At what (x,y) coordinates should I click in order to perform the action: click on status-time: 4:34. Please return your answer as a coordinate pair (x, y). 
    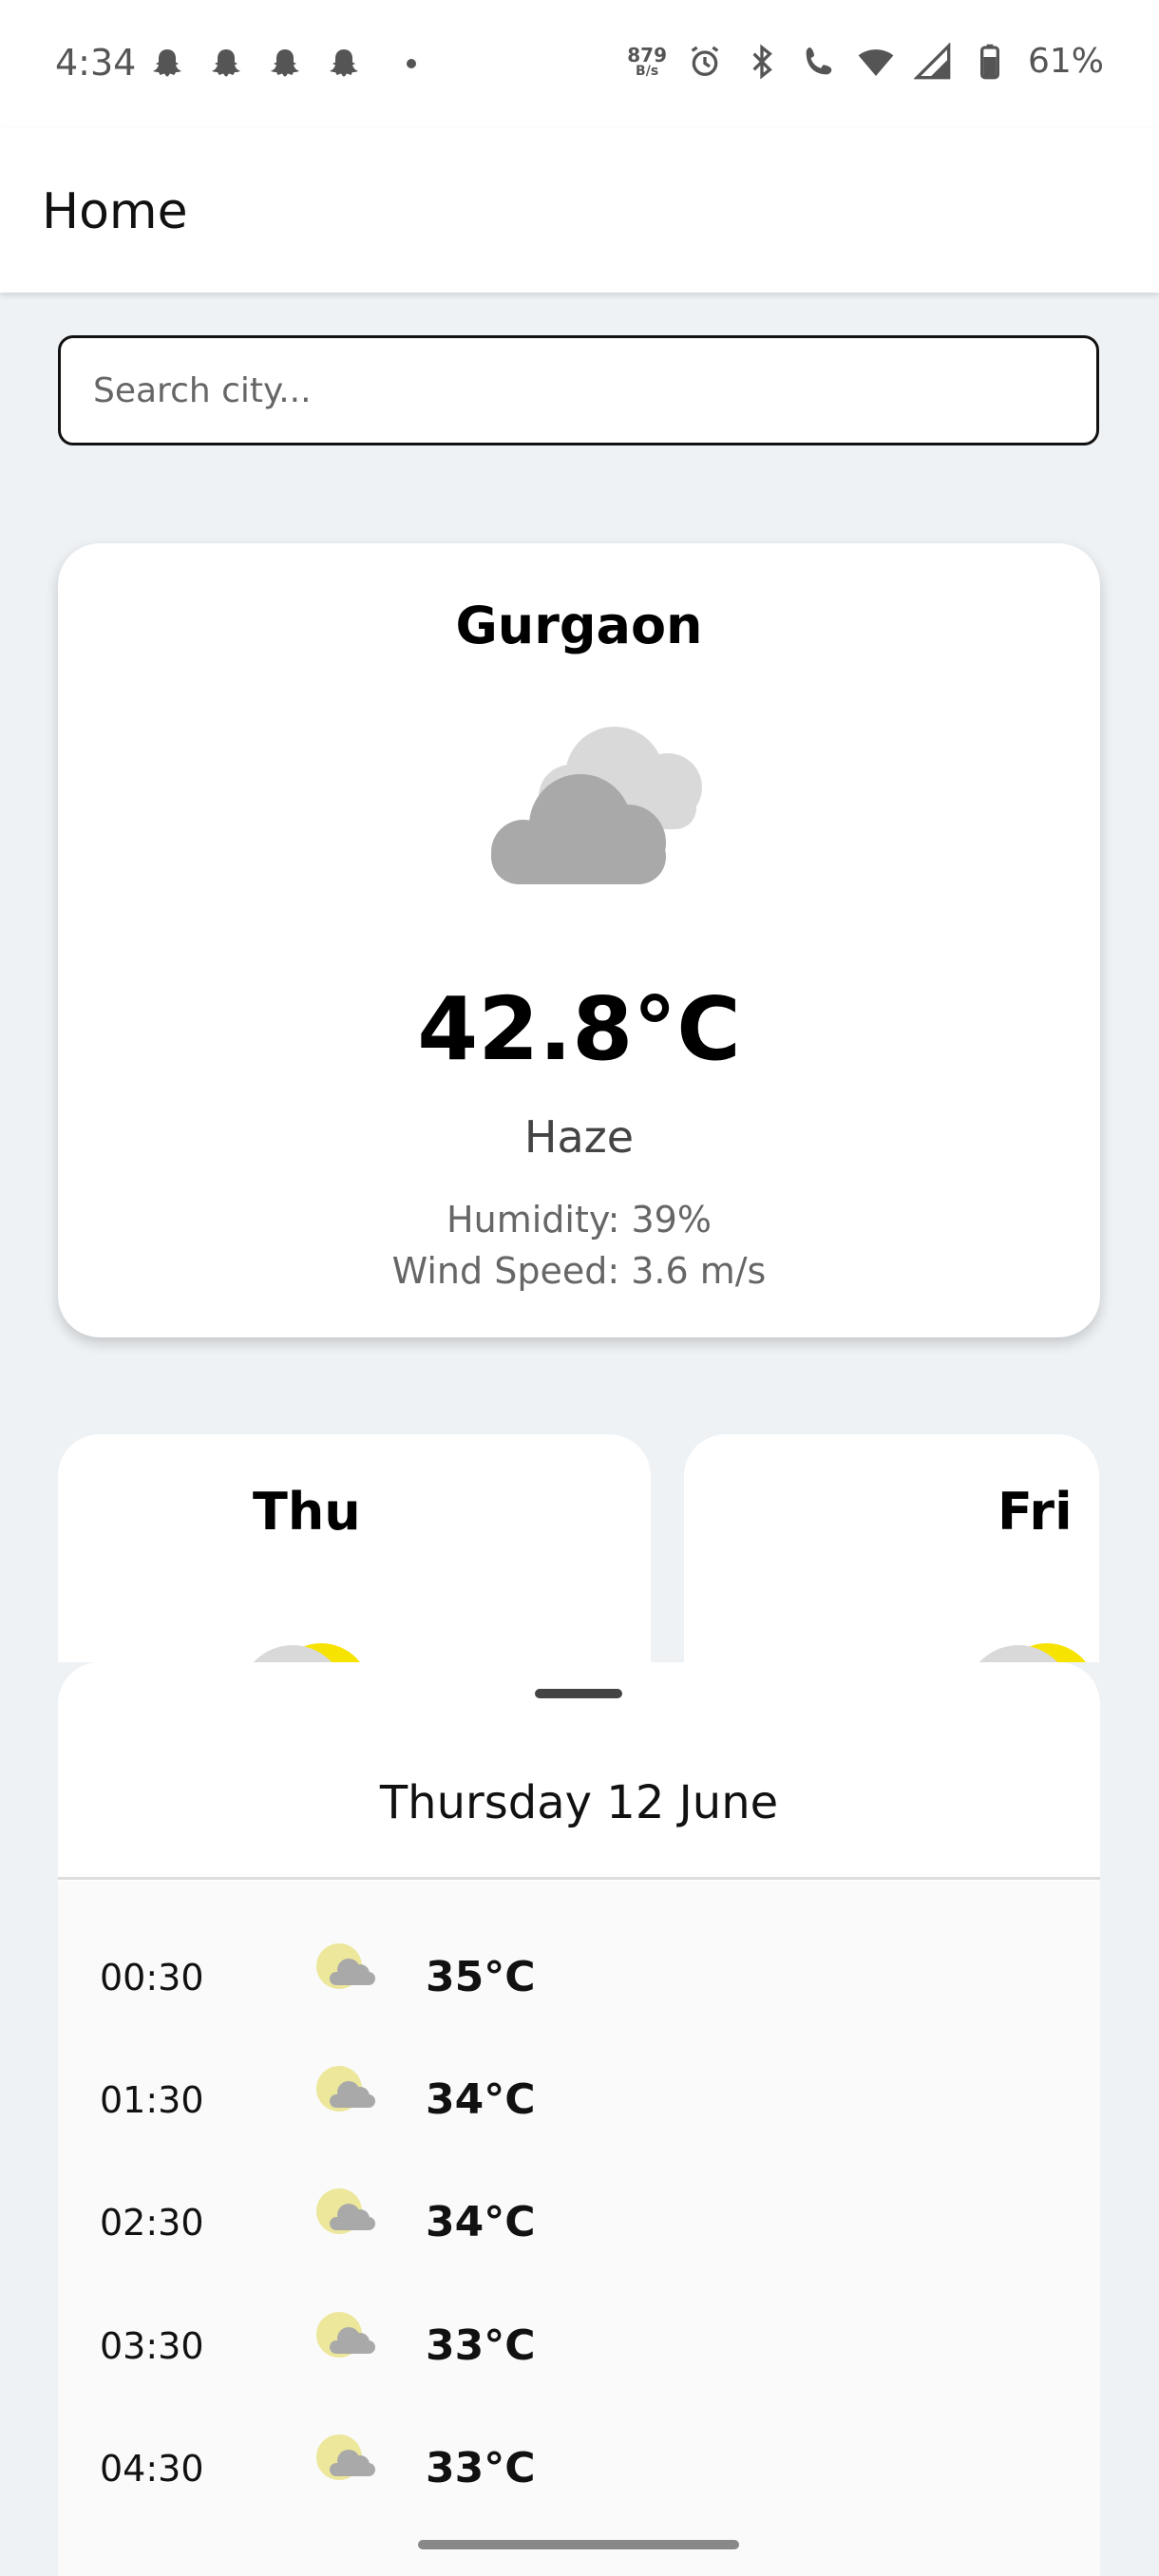
    Looking at the image, I should click on (96, 63).